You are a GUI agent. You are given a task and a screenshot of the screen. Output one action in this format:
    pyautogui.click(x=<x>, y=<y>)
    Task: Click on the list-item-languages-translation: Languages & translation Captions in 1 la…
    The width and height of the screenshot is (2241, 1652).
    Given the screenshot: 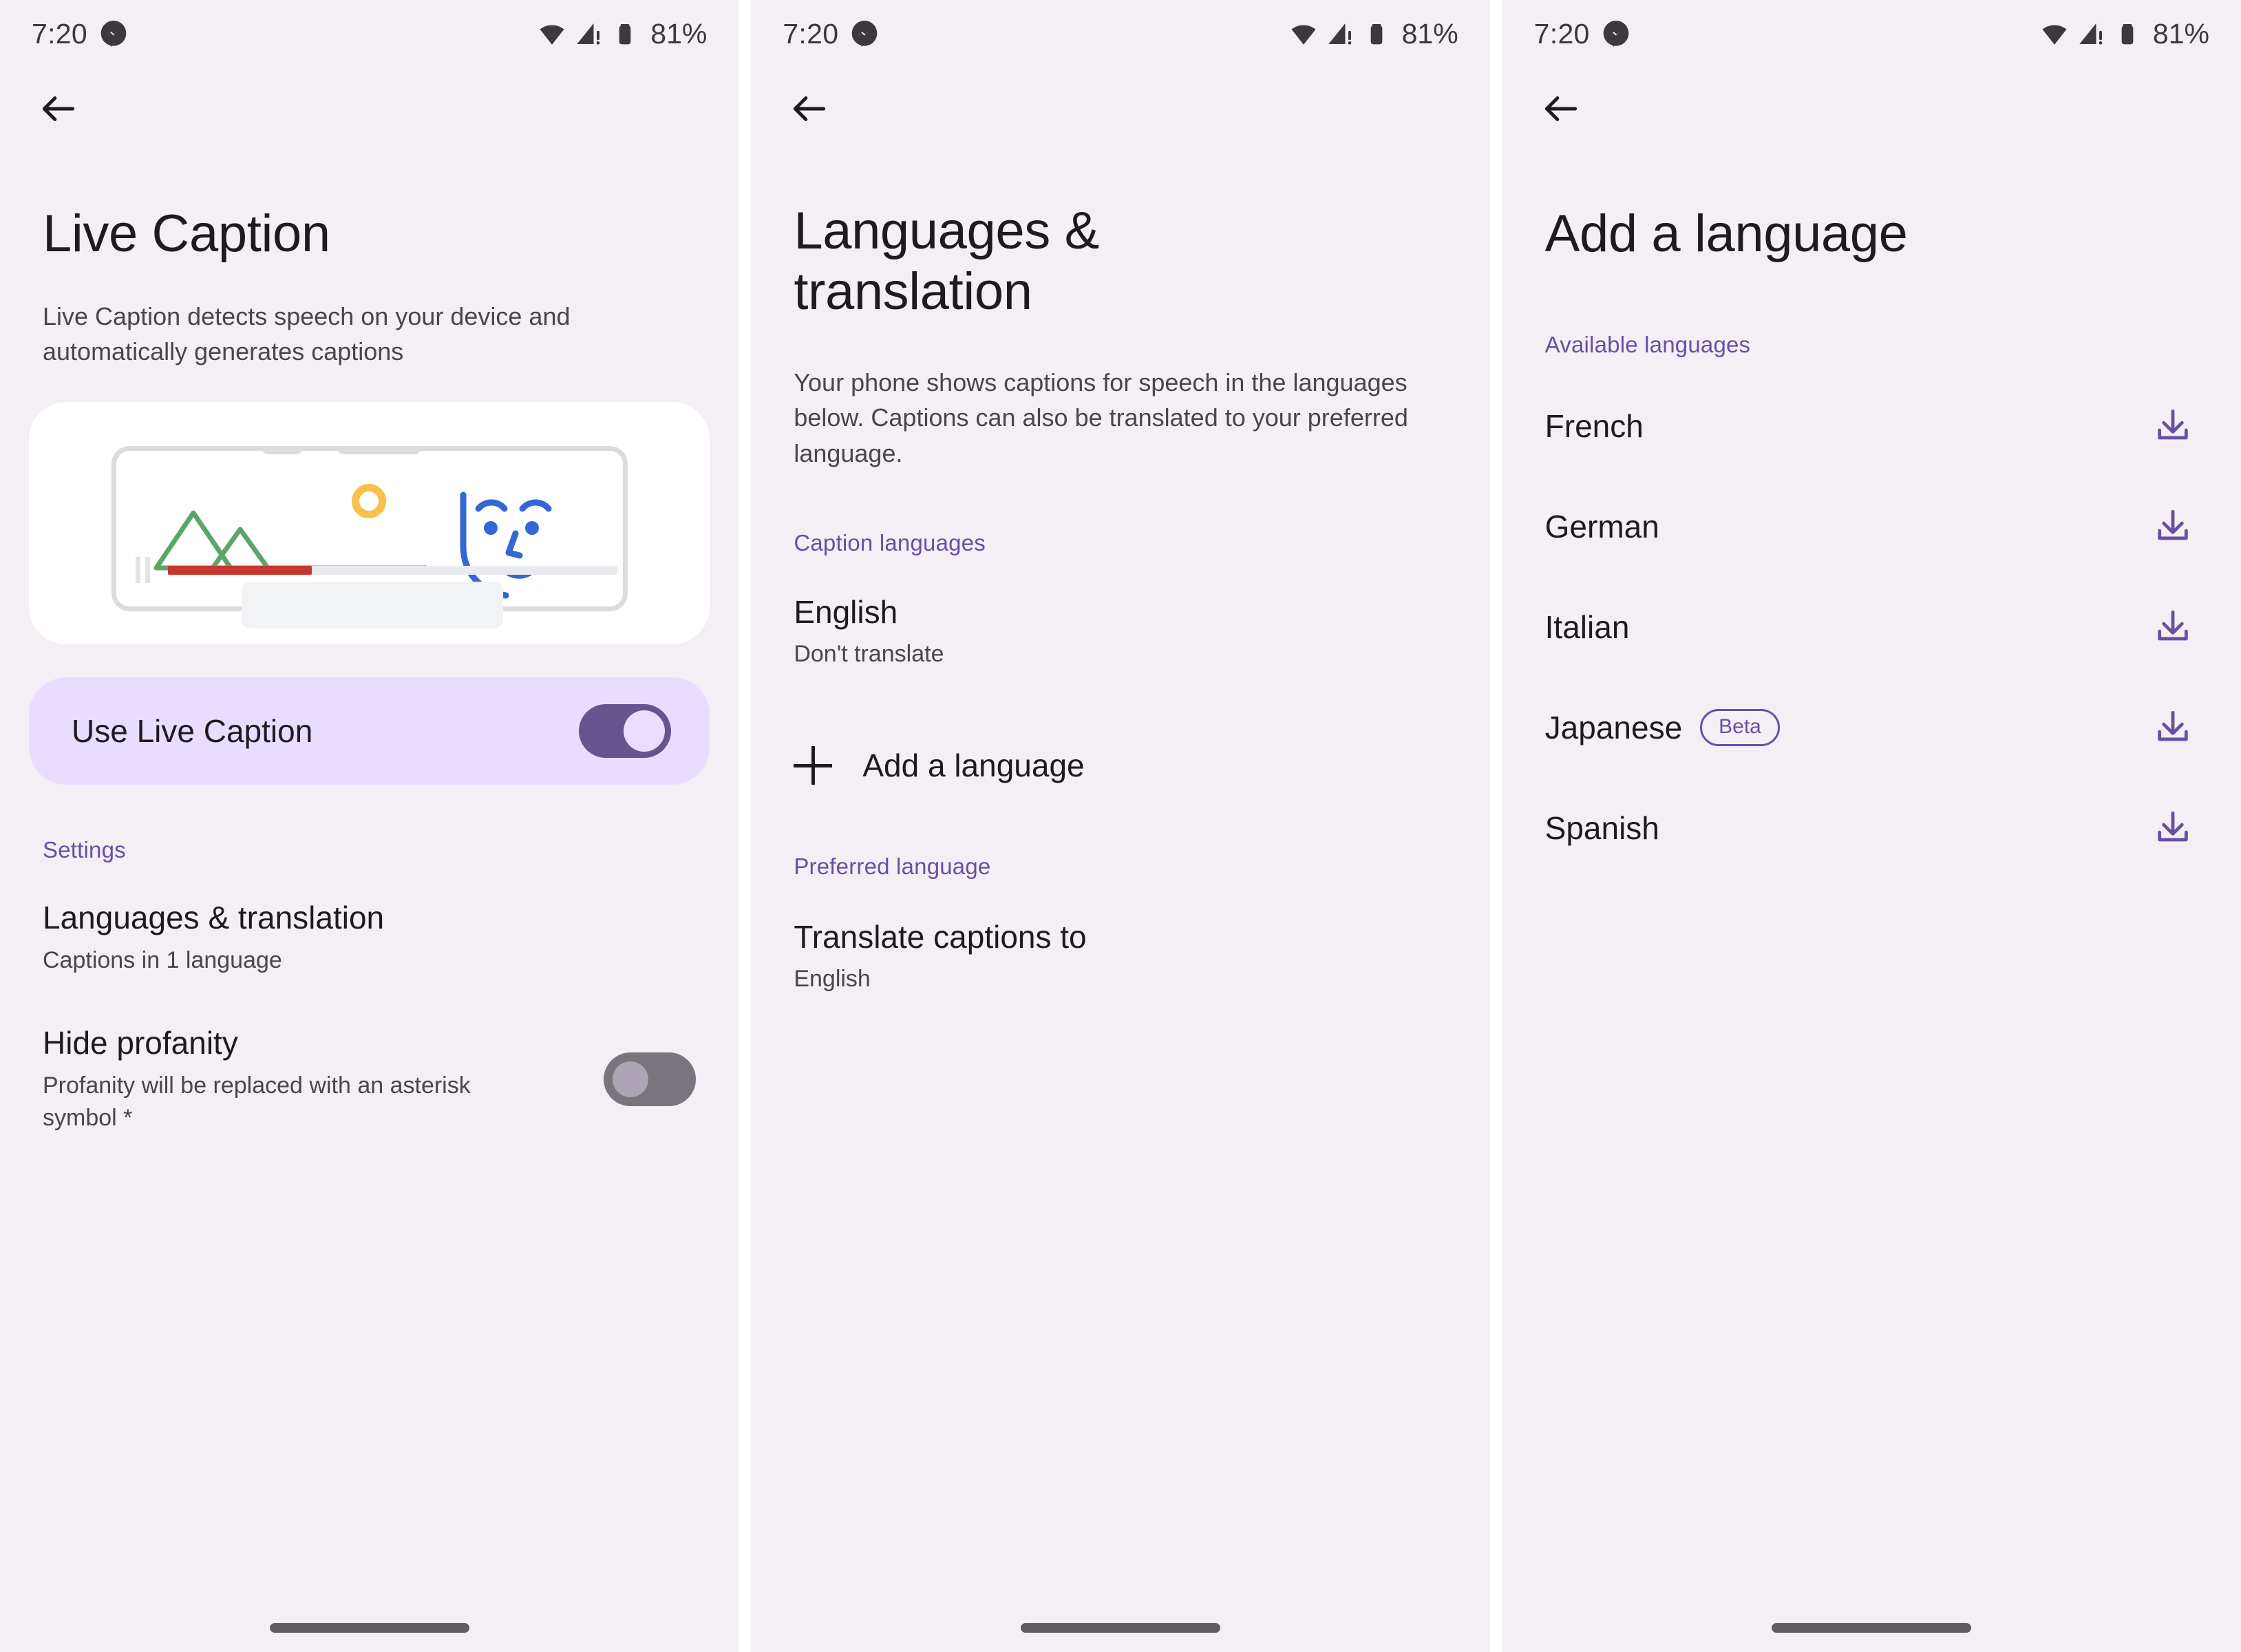 What is the action you would take?
    pyautogui.click(x=369, y=937)
    